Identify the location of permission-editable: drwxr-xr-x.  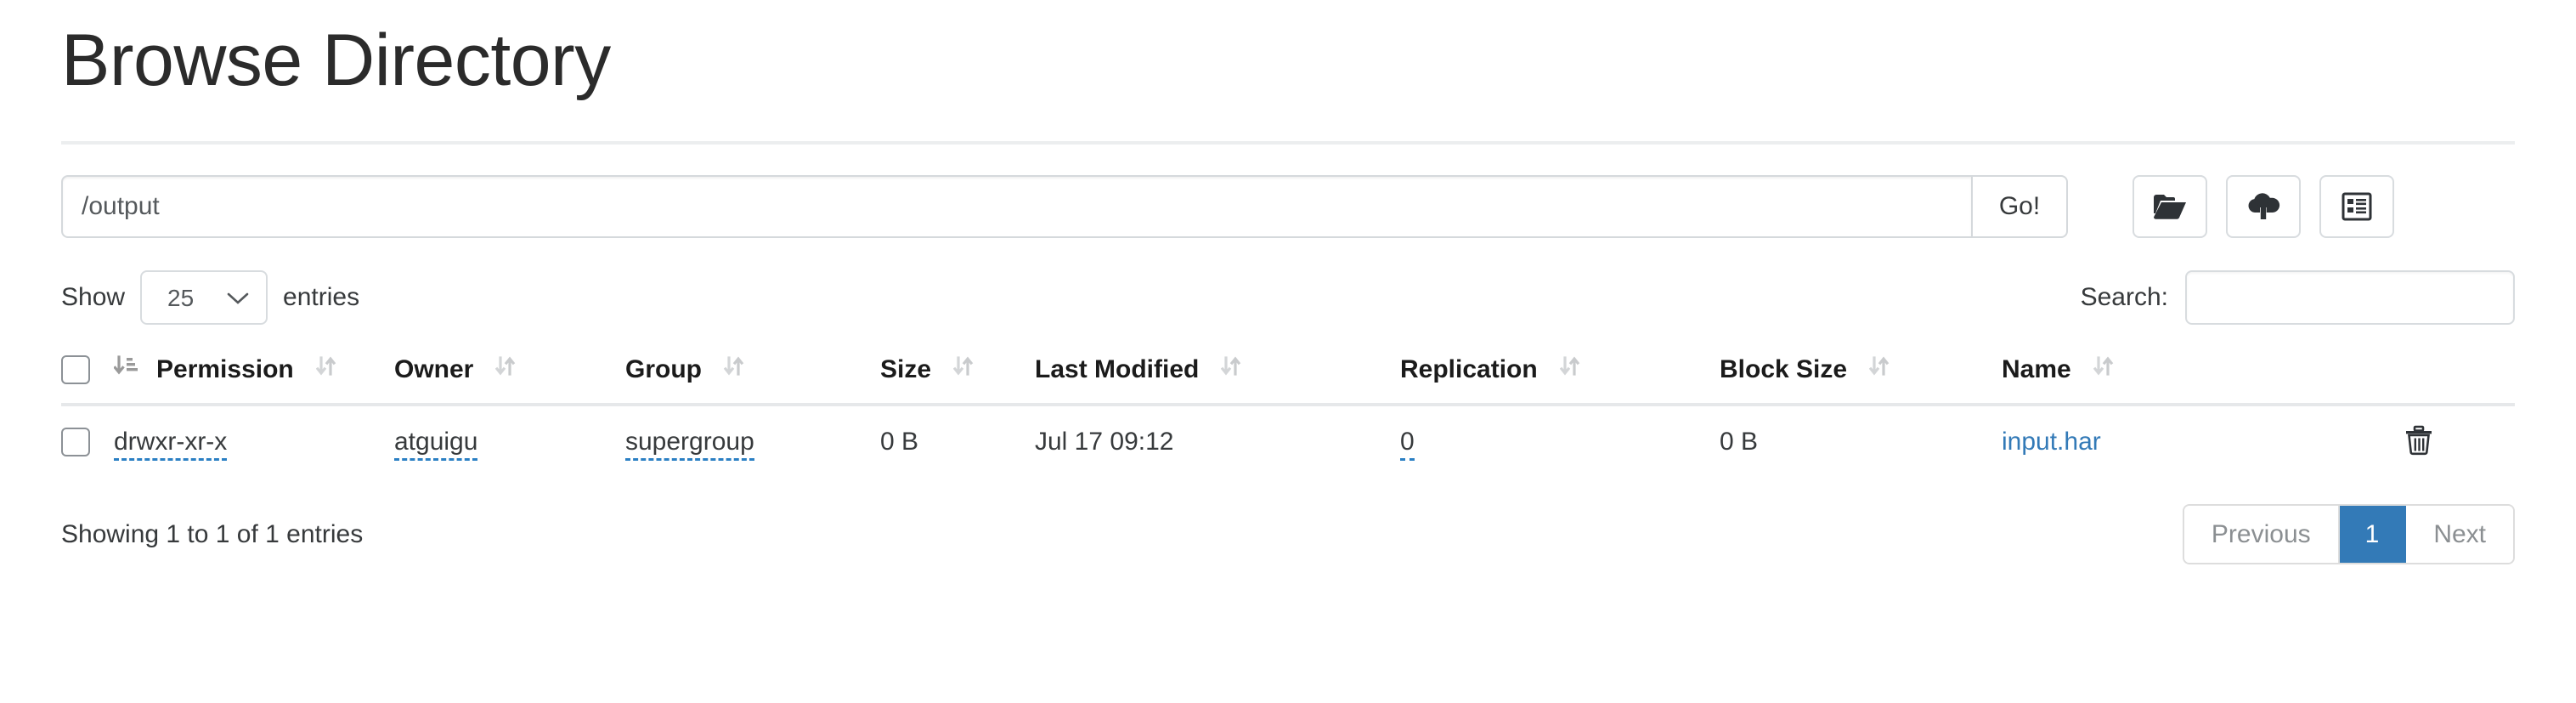
(171, 444).